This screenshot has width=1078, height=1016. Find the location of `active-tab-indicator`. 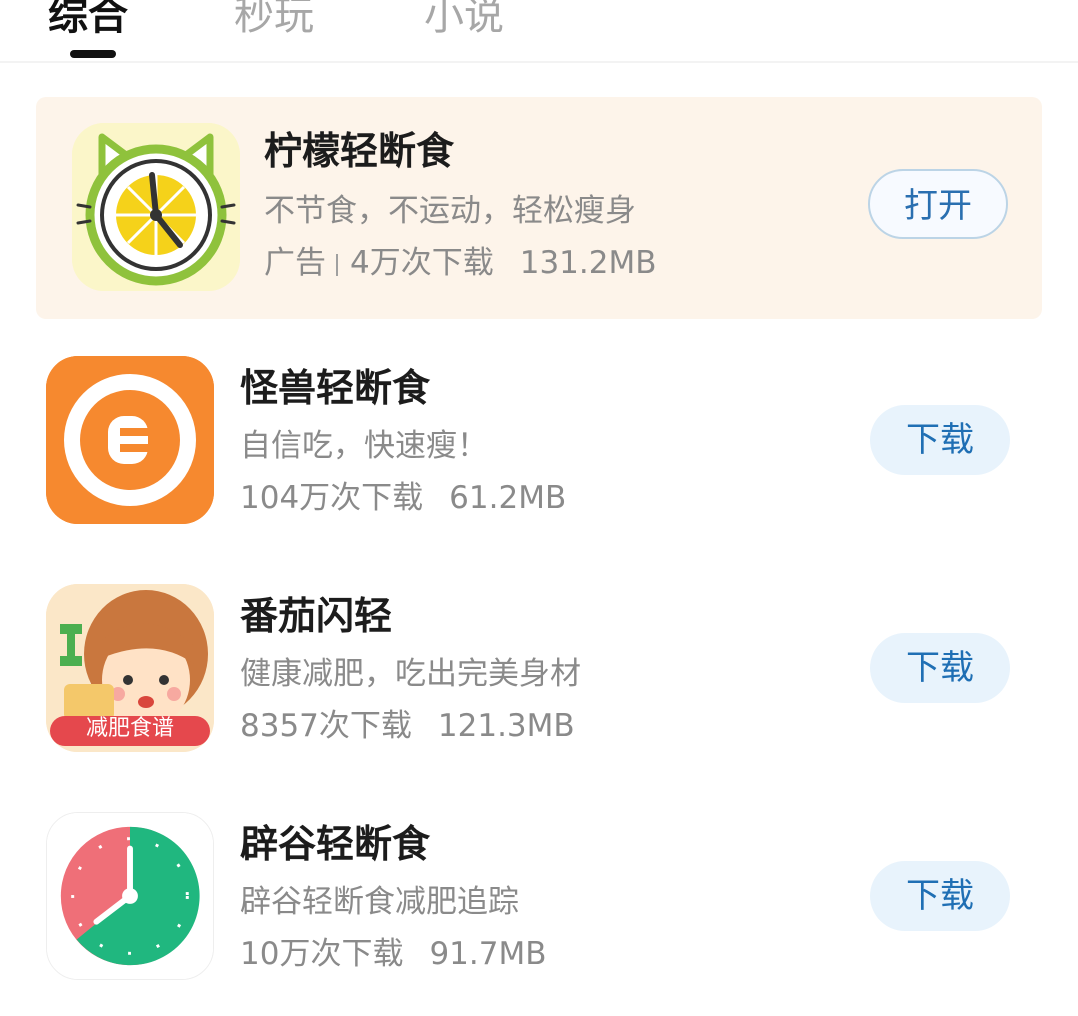

active-tab-indicator is located at coordinates (93, 54).